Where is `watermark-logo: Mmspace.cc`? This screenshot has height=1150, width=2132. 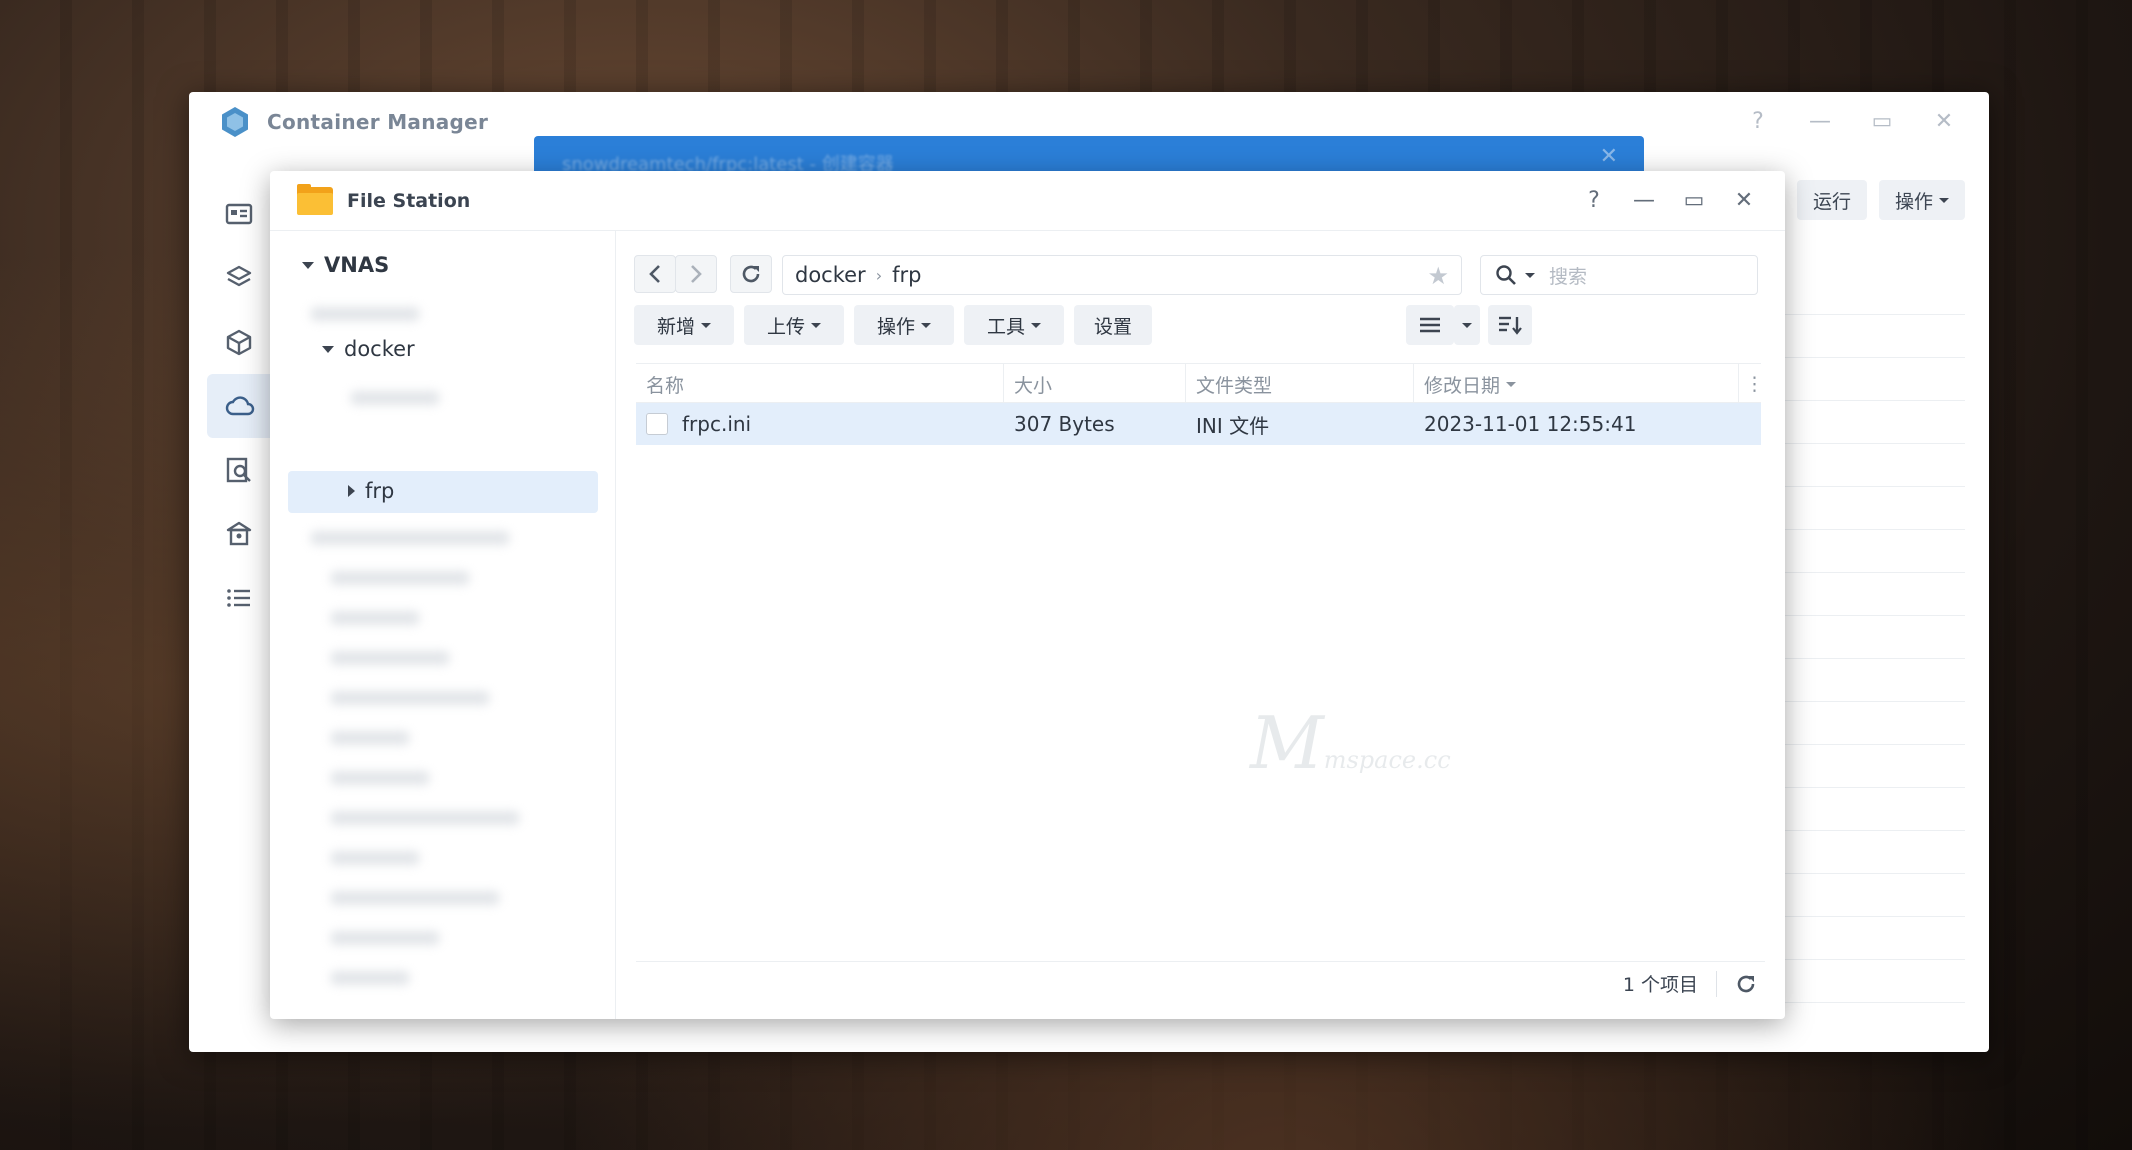 watermark-logo: Mmspace.cc is located at coordinates (1350, 743).